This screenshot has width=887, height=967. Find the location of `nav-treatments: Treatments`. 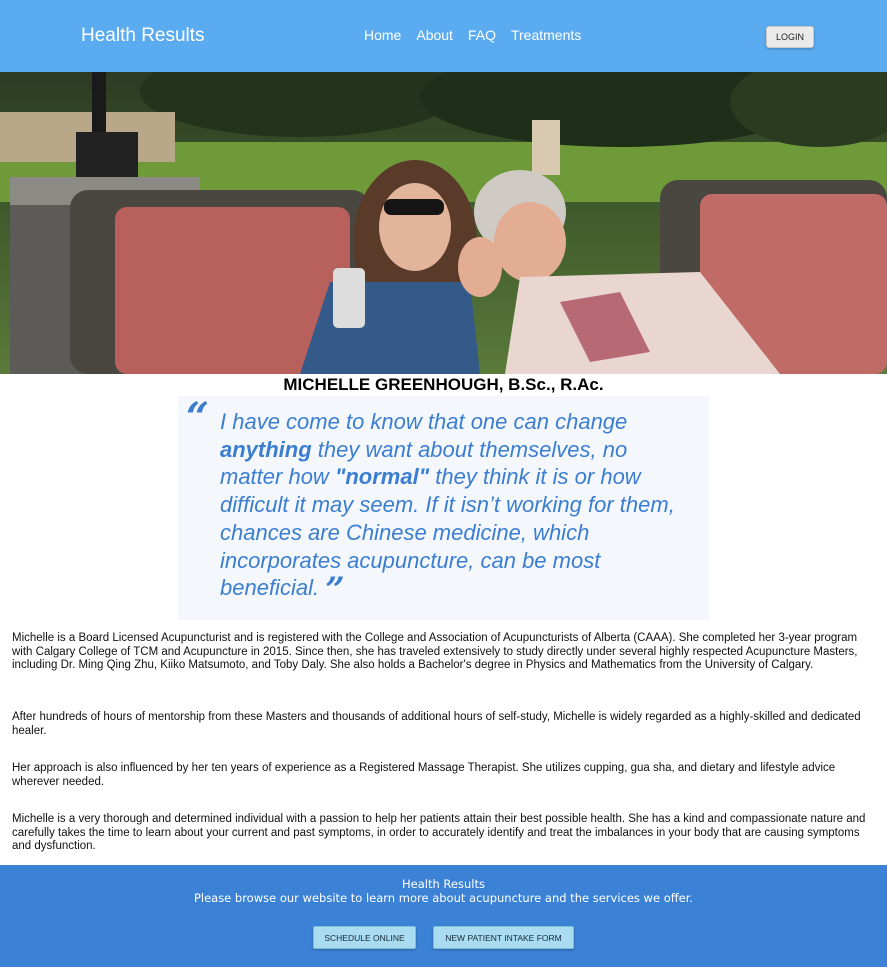

nav-treatments: Treatments is located at coordinates (546, 35).